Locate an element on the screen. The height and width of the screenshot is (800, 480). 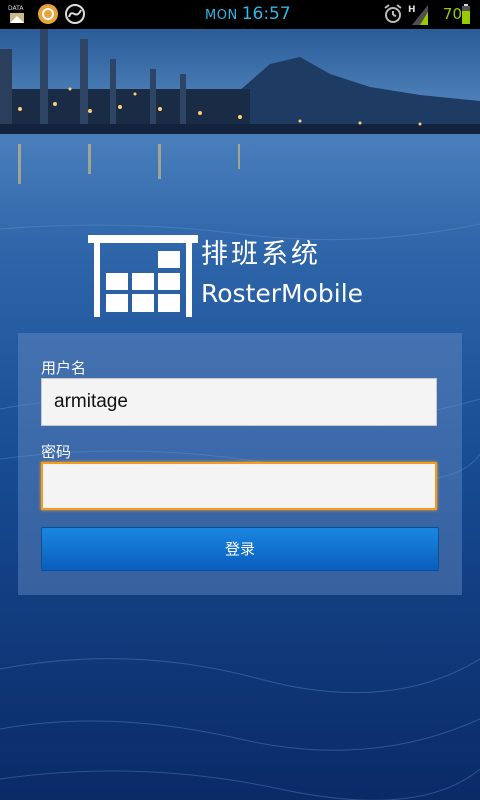
status-bar: DATA MON 16:57 H 70 is located at coordinates (240, 14).